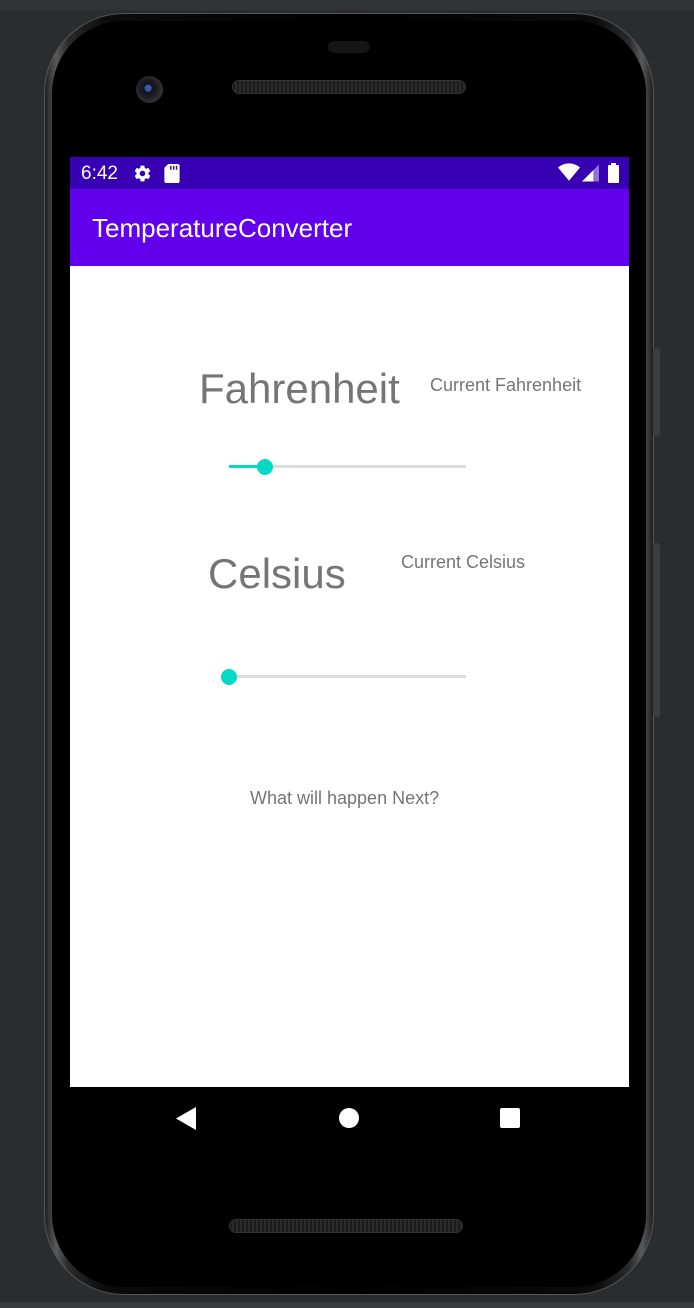 This screenshot has width=694, height=1308. What do you see at coordinates (569, 175) in the screenshot?
I see `wifi-icon` at bounding box center [569, 175].